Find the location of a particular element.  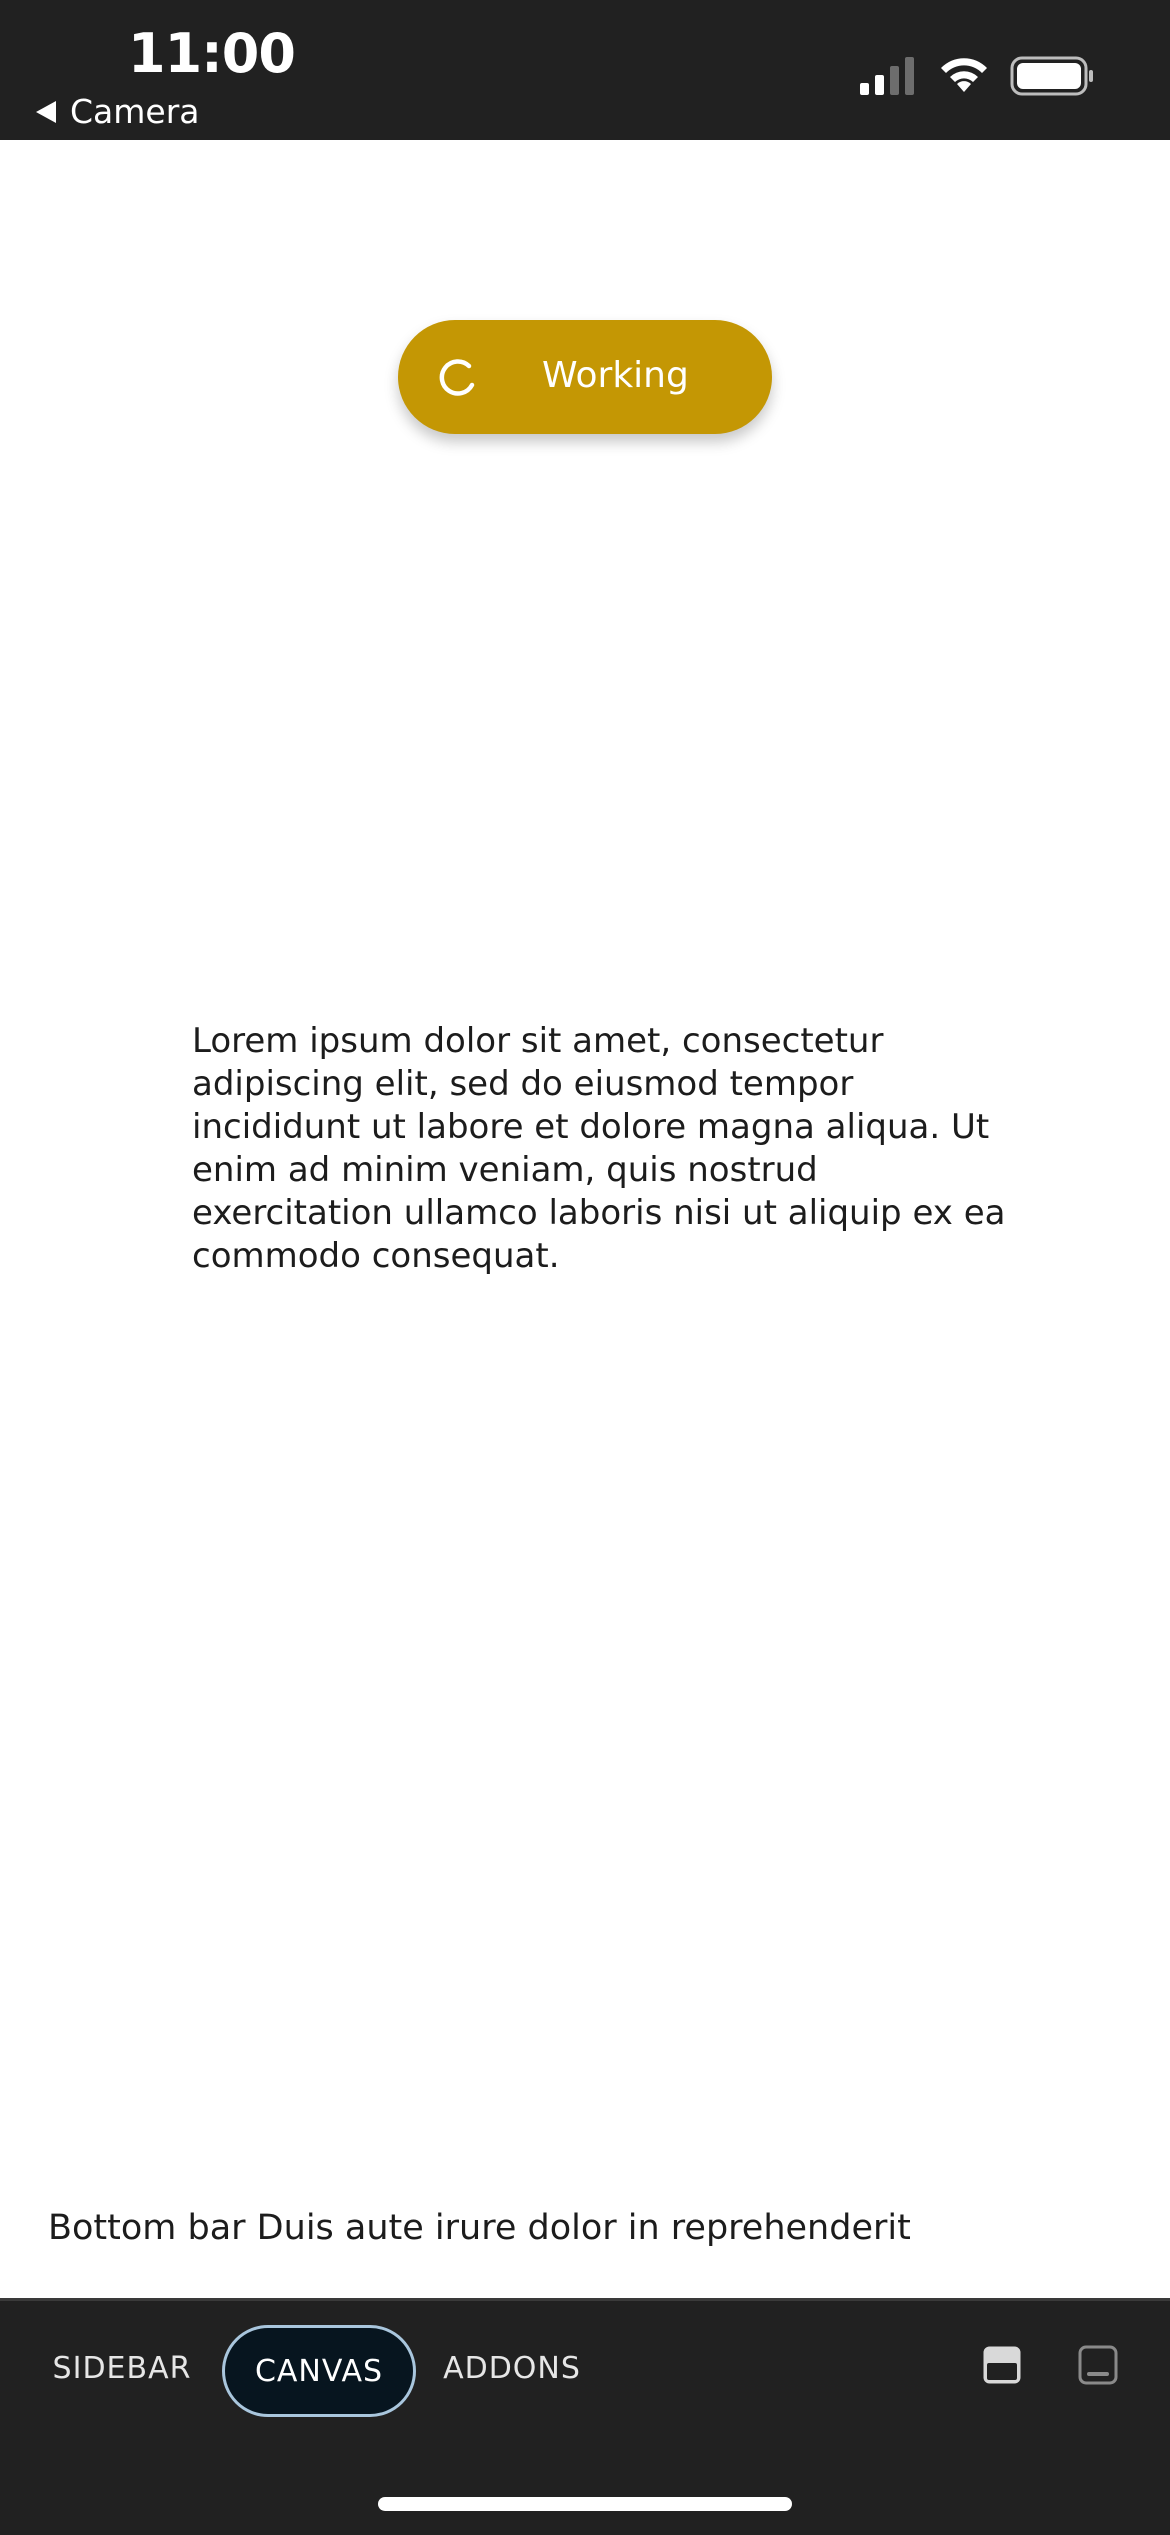

status-icons is located at coordinates (977, 76).